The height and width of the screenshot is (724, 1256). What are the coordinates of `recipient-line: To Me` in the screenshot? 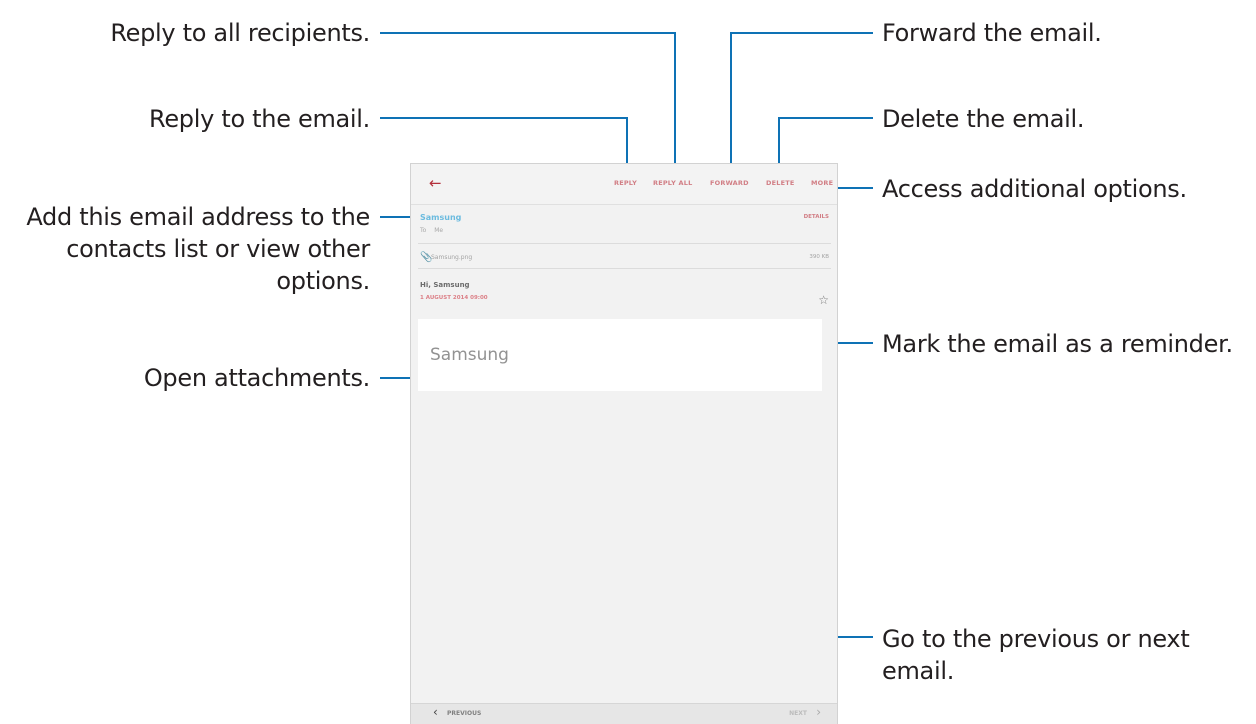 It's located at (431, 230).